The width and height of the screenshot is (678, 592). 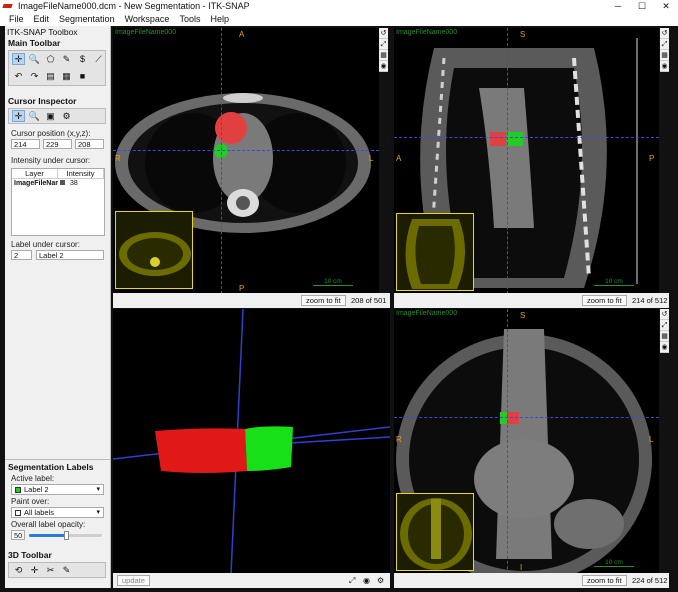 I want to click on coronal-reset-icon: ↺, so click(x=664, y=314).